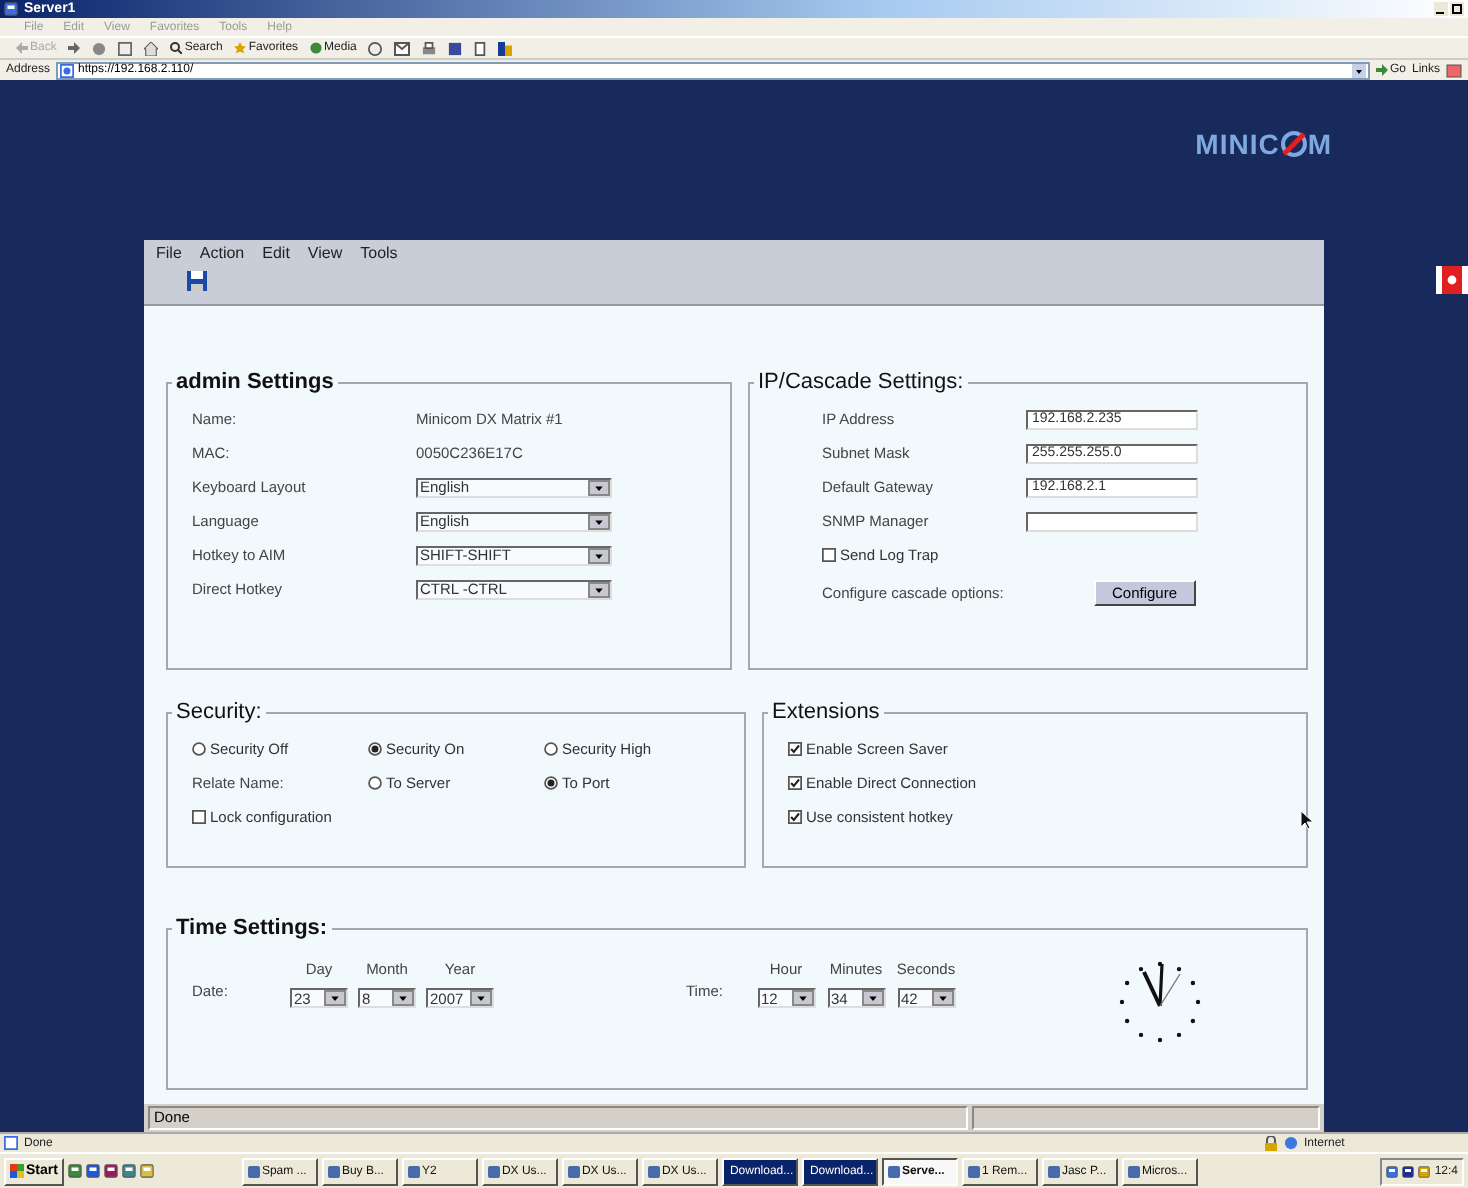 This screenshot has width=1468, height=1188. I want to click on menu-item: File, so click(169, 253).